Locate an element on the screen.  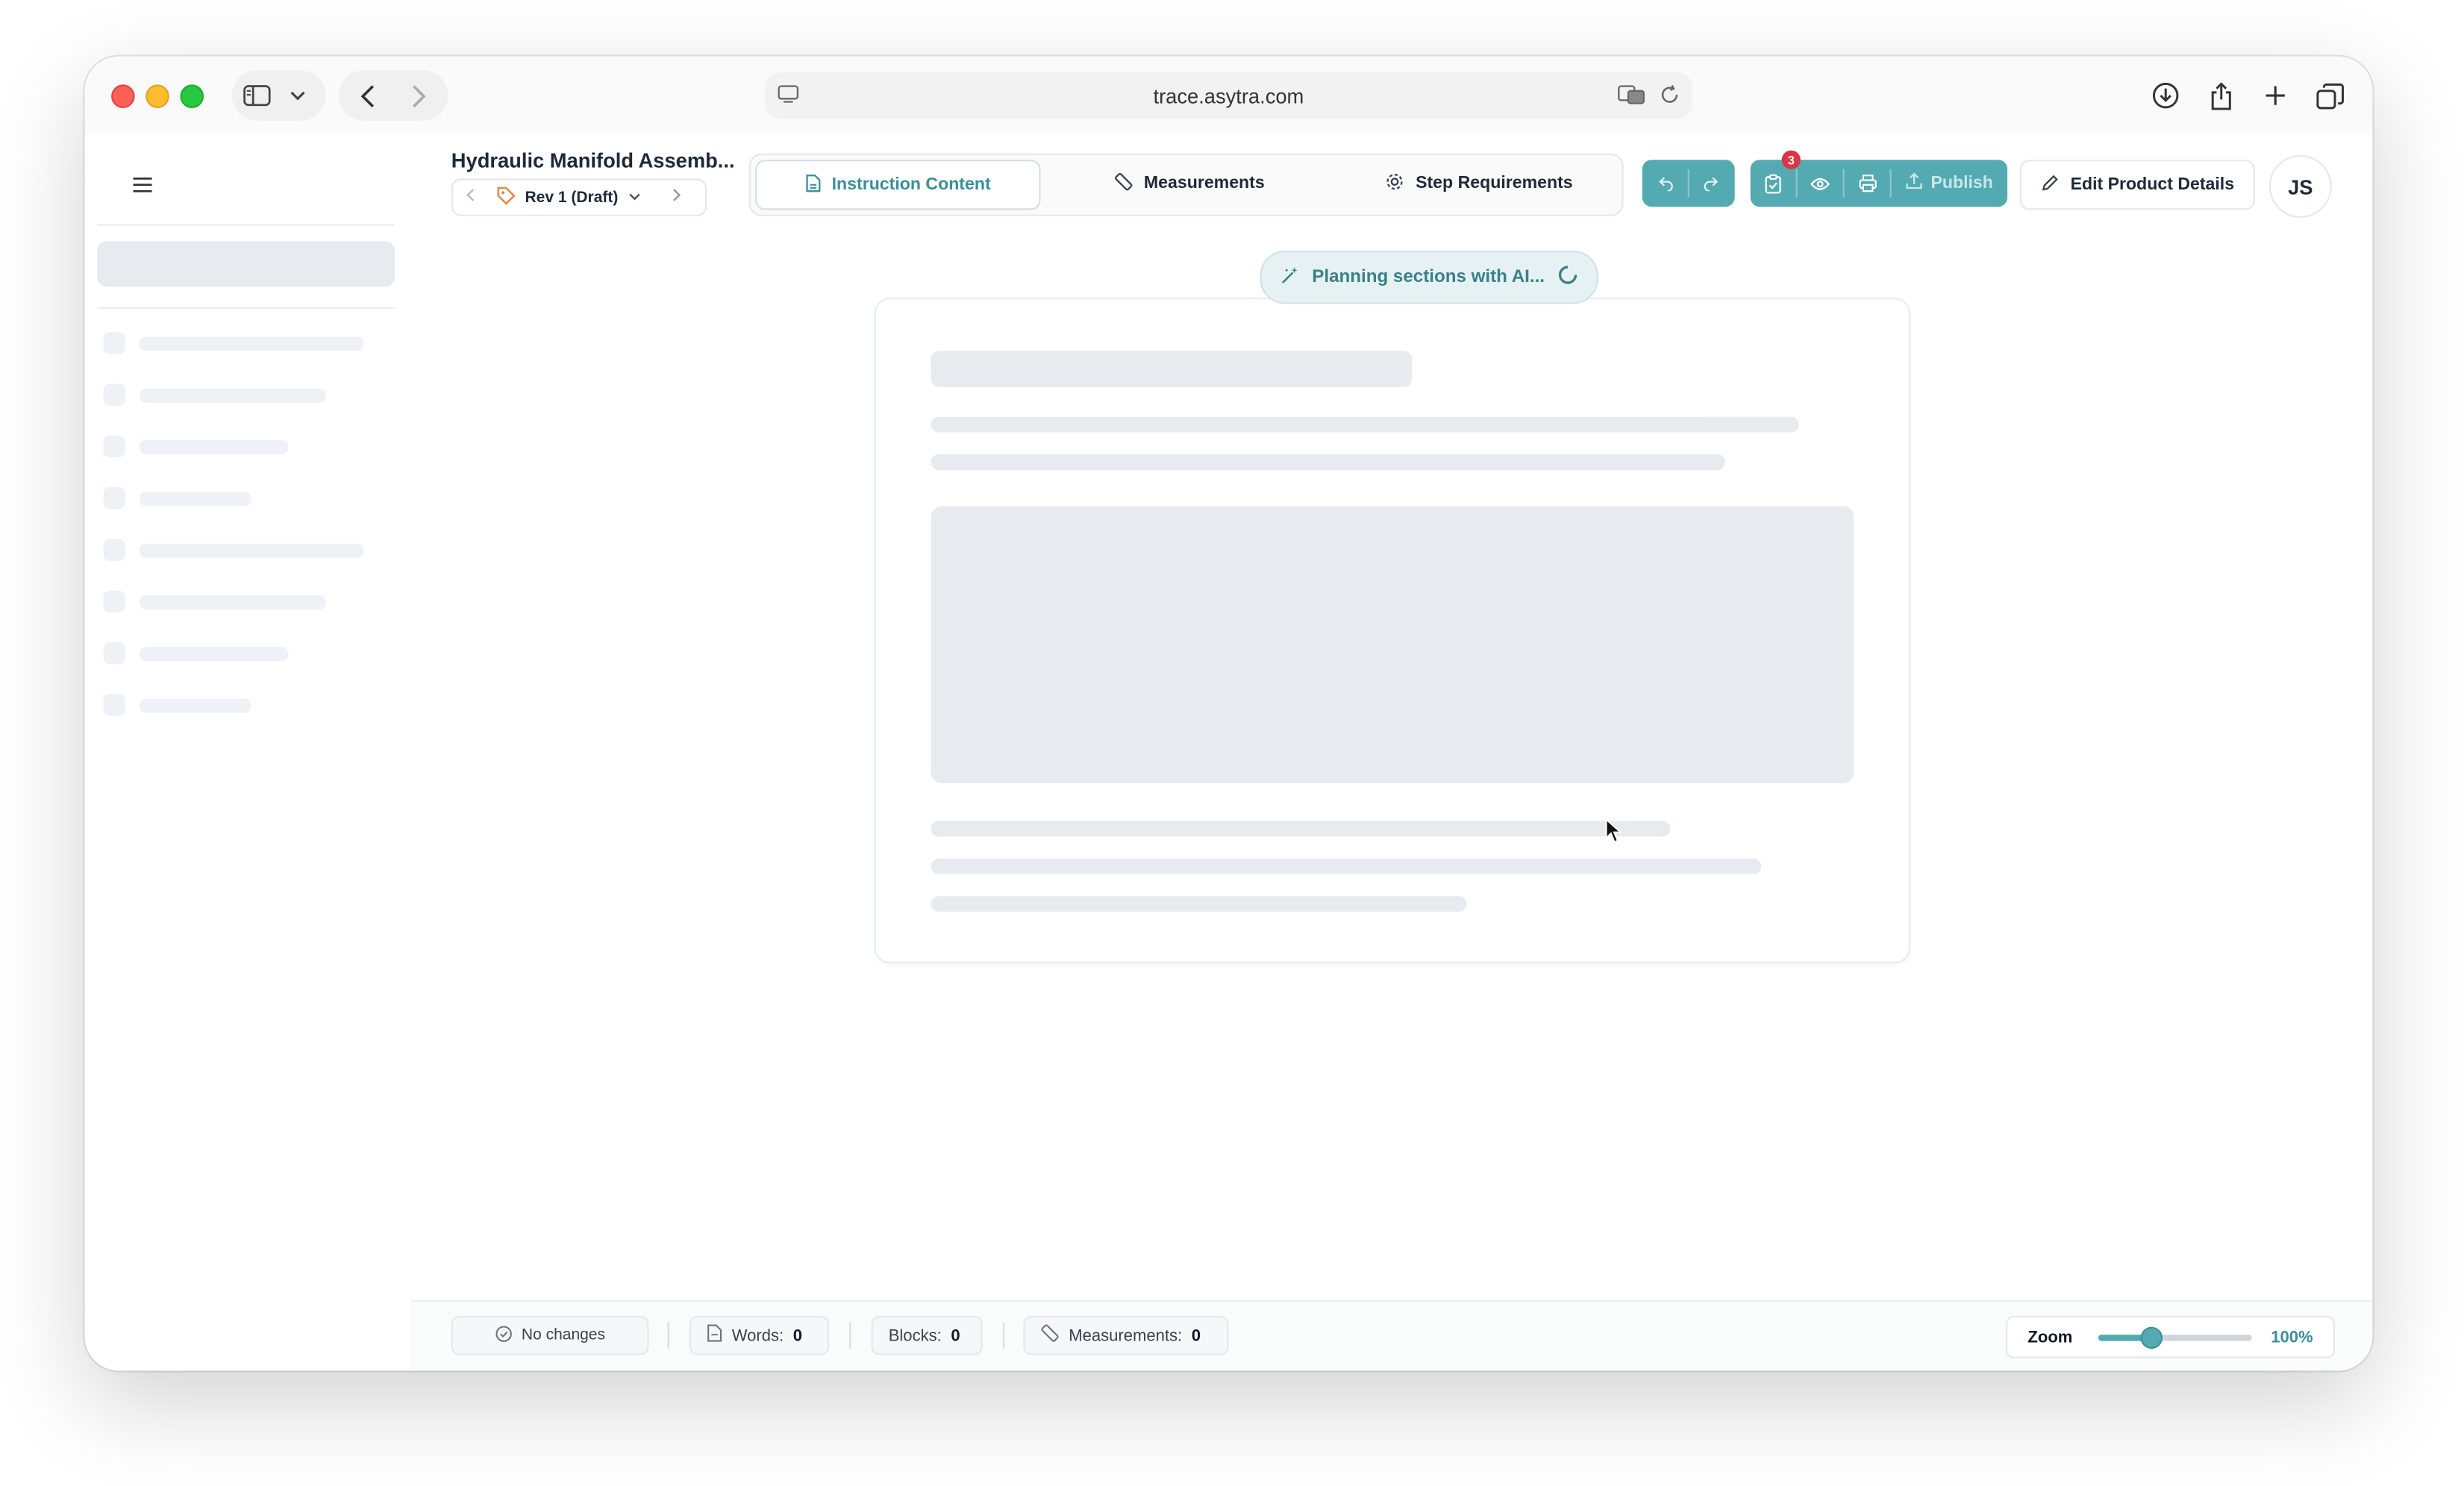
maximize-window-button is located at coordinates (192, 96).